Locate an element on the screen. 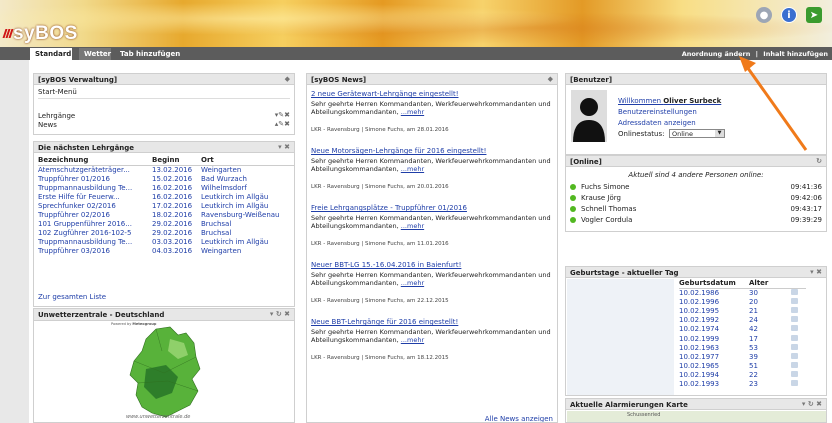  all-news-link: Alle News anzeigen is located at coordinates (519, 418).